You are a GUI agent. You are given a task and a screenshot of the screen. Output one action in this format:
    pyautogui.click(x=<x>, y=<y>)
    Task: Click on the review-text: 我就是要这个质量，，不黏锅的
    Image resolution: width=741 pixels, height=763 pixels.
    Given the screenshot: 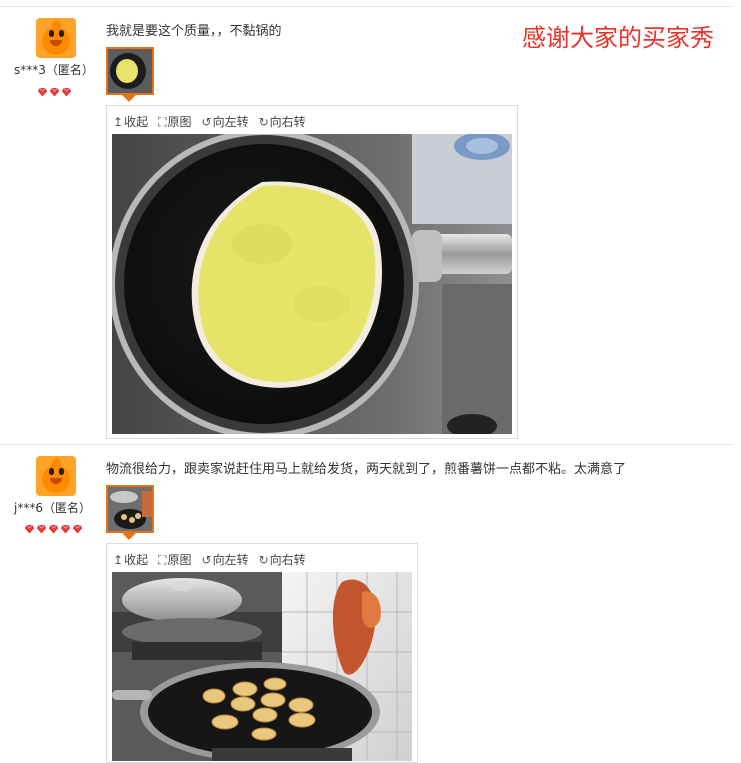 What is the action you would take?
    pyautogui.click(x=194, y=31)
    